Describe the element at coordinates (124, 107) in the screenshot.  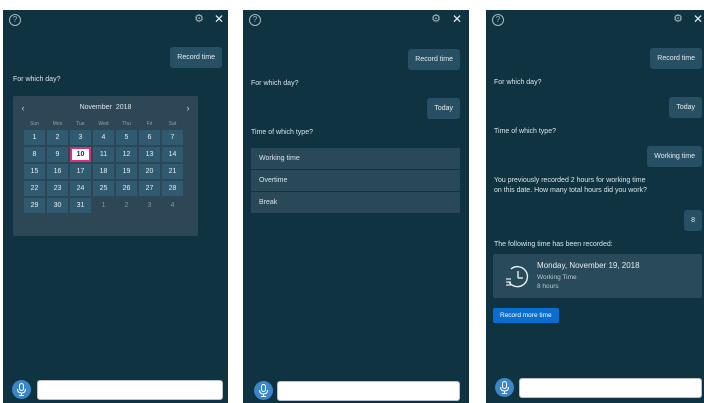
I see `calendar-year: 2018` at that location.